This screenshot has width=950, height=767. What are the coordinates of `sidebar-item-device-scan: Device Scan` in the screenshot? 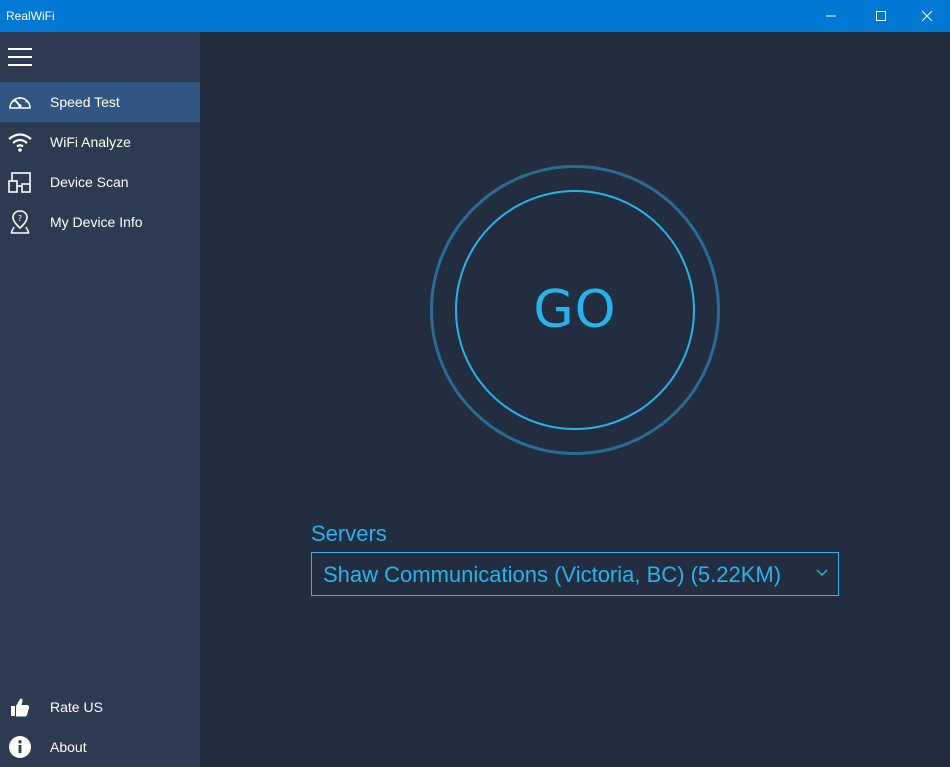 It's located at (100, 182).